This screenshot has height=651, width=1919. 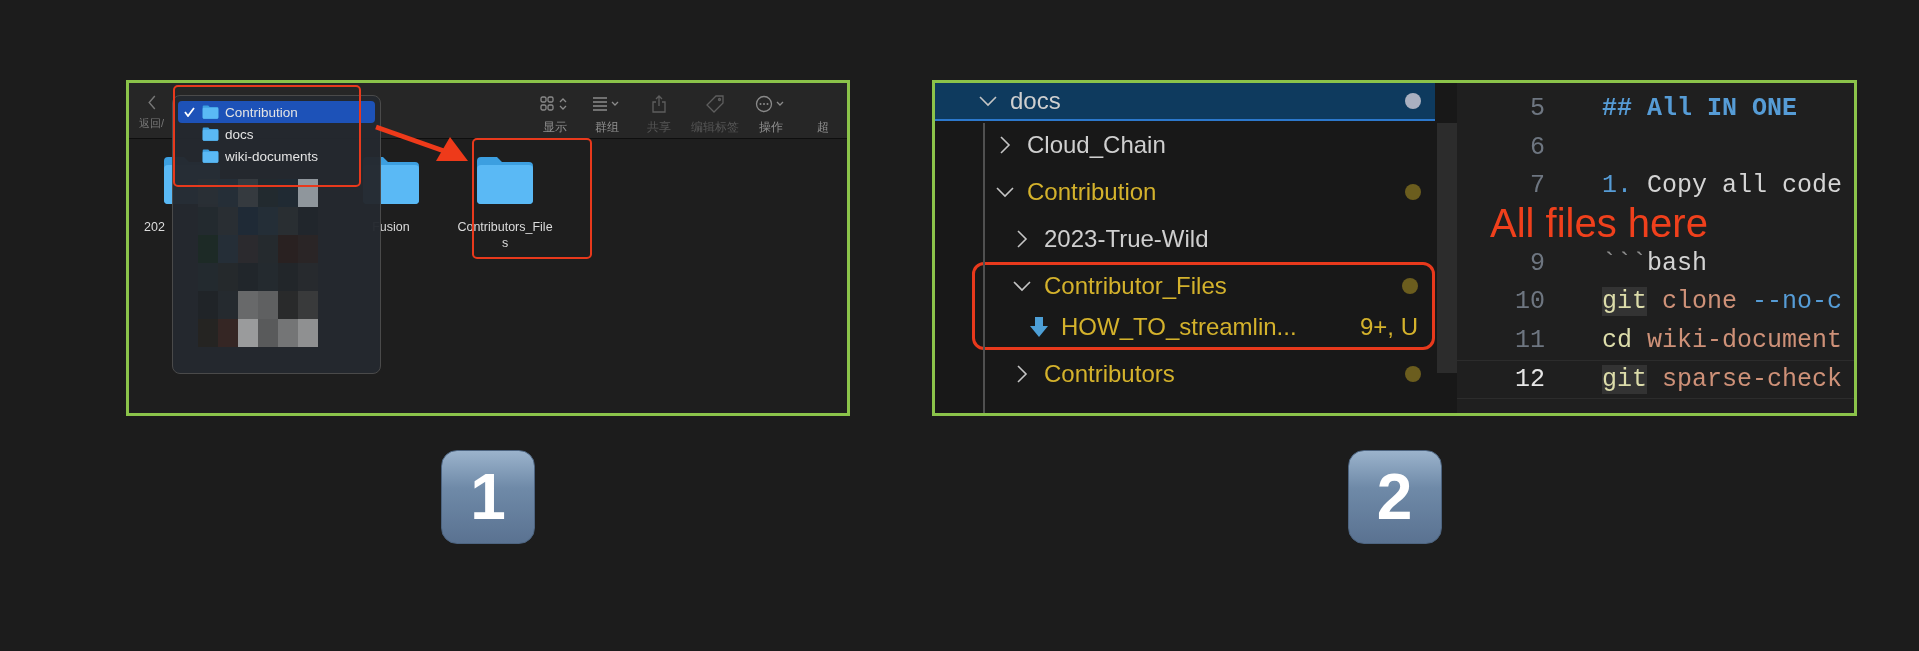 What do you see at coordinates (1135, 285) in the screenshot?
I see `tree-label: Contributor_Files` at bounding box center [1135, 285].